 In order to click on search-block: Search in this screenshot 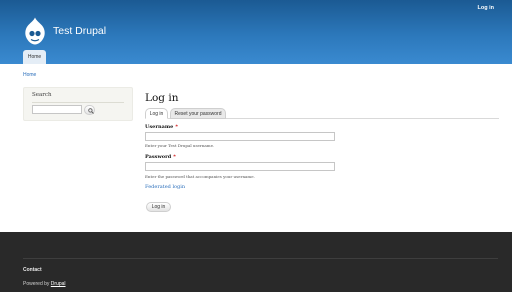, I will do `click(78, 104)`.